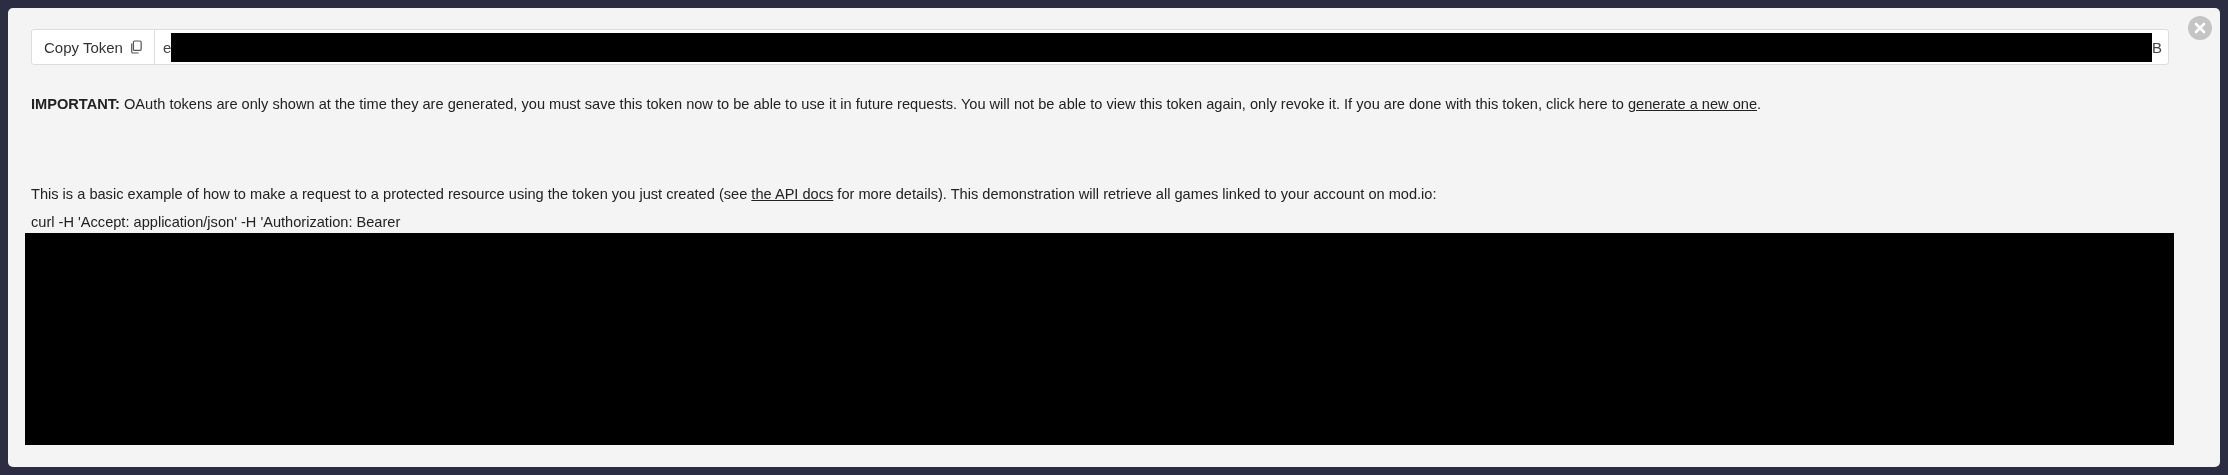 This screenshot has width=2228, height=475. I want to click on important-notice: IMPORTANT: OAuth tokens are only shown at the time they are generated, you must save this token now to be able to use it in future requests. You will not be able to view this token again, only revoke it. If you are done with this token, click here to generate a new one., so click(897, 104).